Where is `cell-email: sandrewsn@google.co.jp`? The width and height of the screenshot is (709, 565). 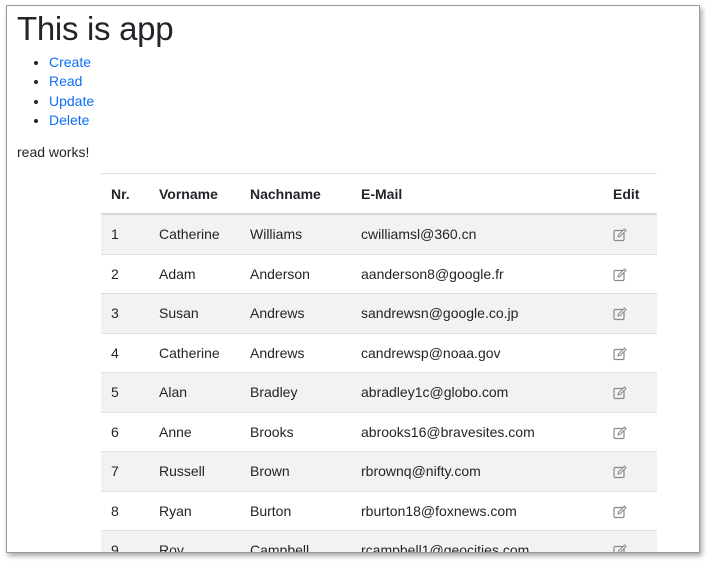 cell-email: sandrewsn@google.co.jp is located at coordinates (477, 313).